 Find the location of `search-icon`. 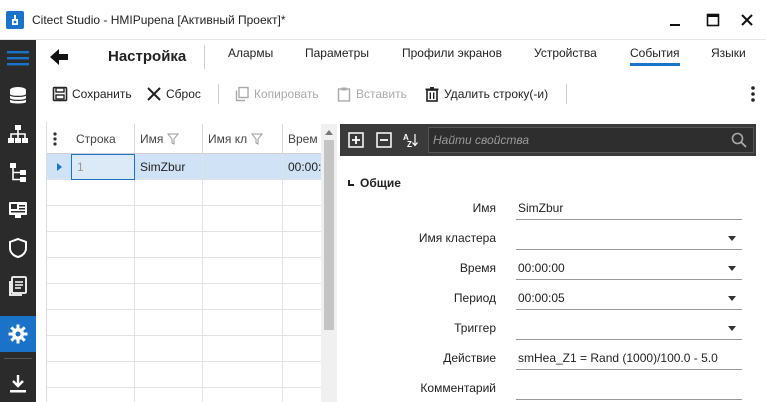

search-icon is located at coordinates (739, 140).